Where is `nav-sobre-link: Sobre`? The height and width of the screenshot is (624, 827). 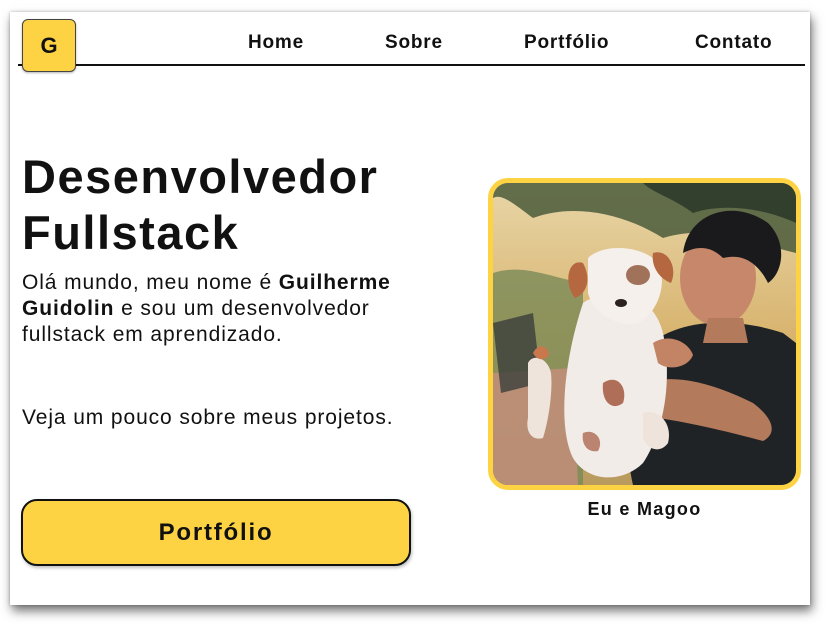
nav-sobre-link: Sobre is located at coordinates (414, 43).